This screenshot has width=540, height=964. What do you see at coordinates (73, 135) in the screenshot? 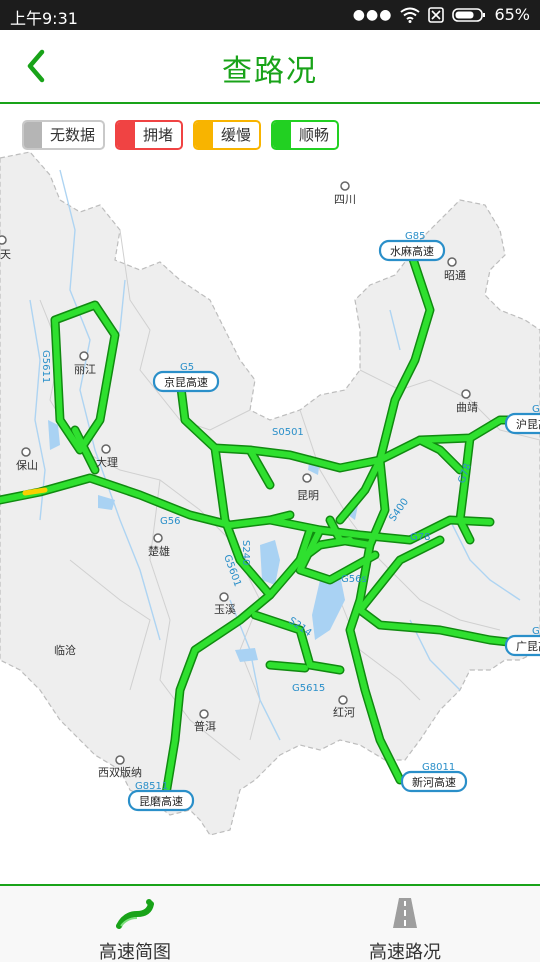
I see `legend-label: 无数据` at bounding box center [73, 135].